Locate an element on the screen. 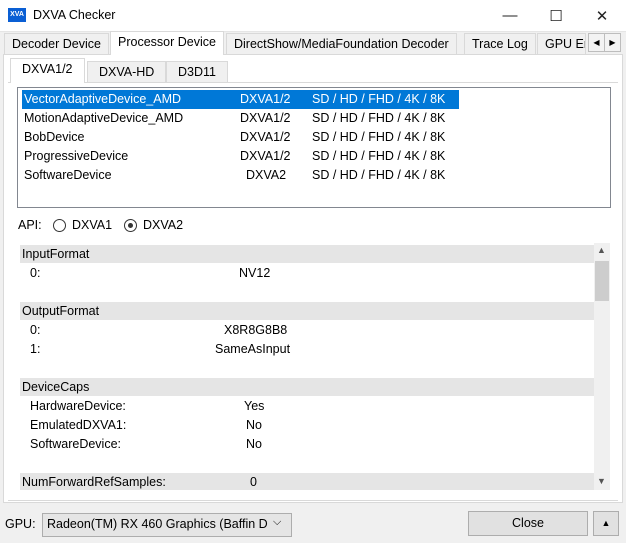 The image size is (626, 543). radio-dxva2-label: DXVA2 is located at coordinates (163, 225).